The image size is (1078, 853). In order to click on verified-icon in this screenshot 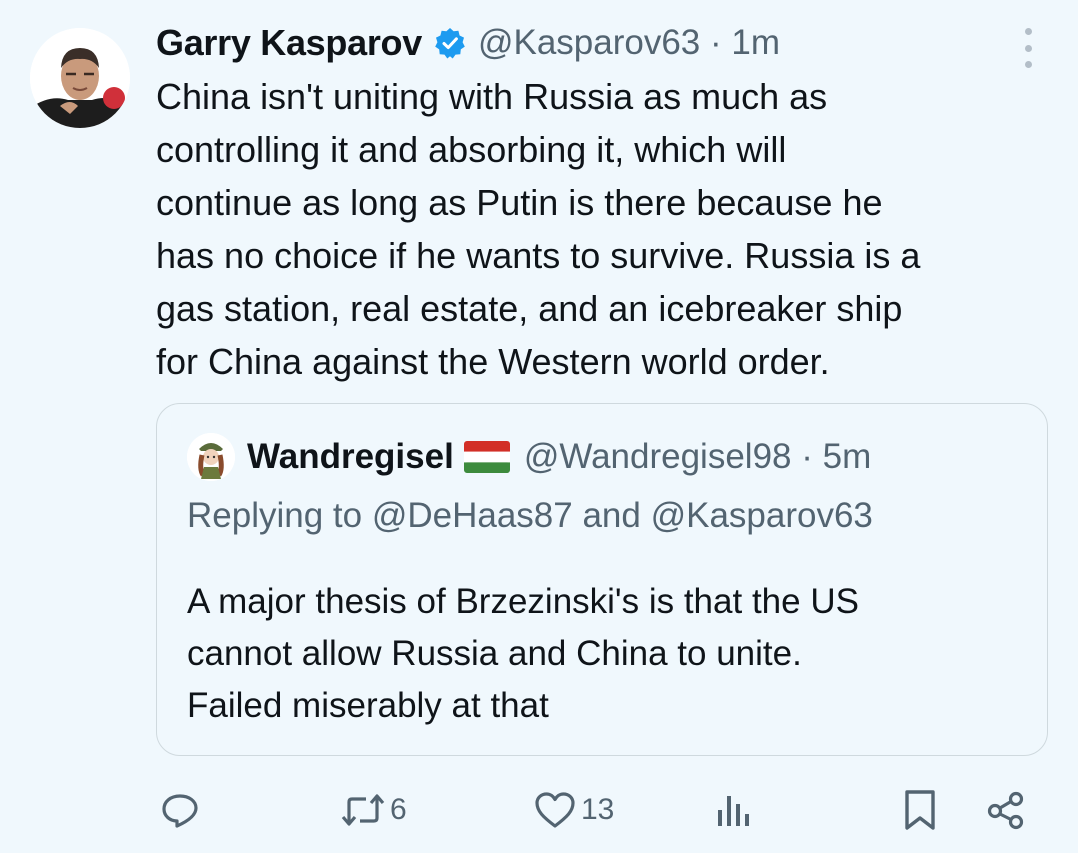, I will do `click(450, 43)`.